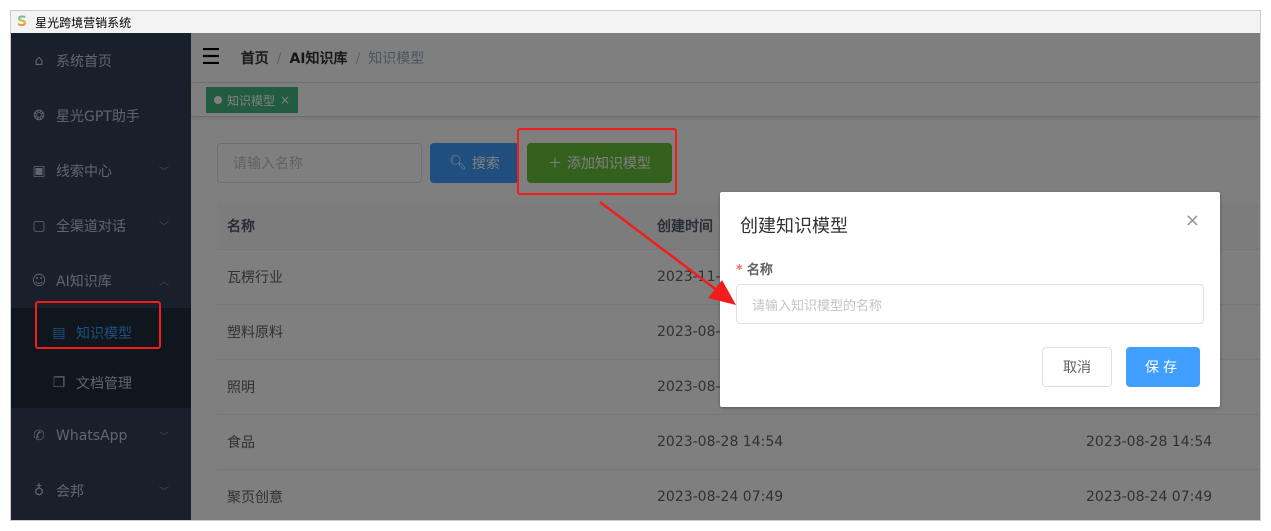 This screenshot has width=1271, height=531. I want to click on annotation-arrow, so click(667, 253).